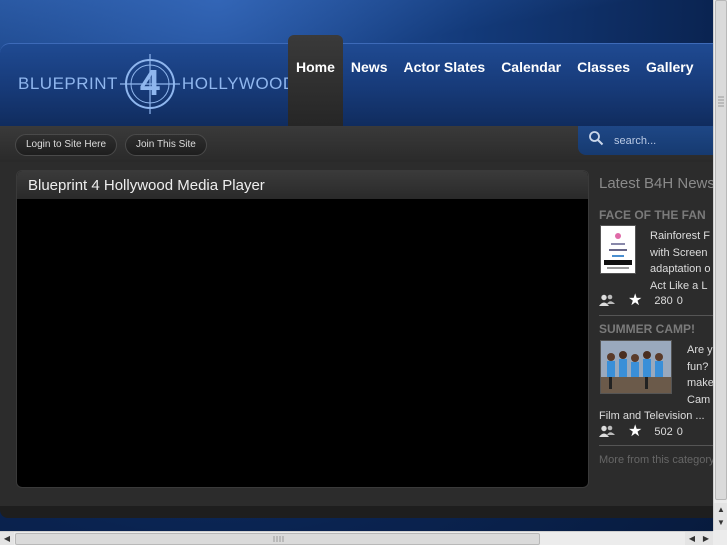 This screenshot has height=545, width=727. I want to click on article-excerpt-line: adaptation o, so click(680, 269).